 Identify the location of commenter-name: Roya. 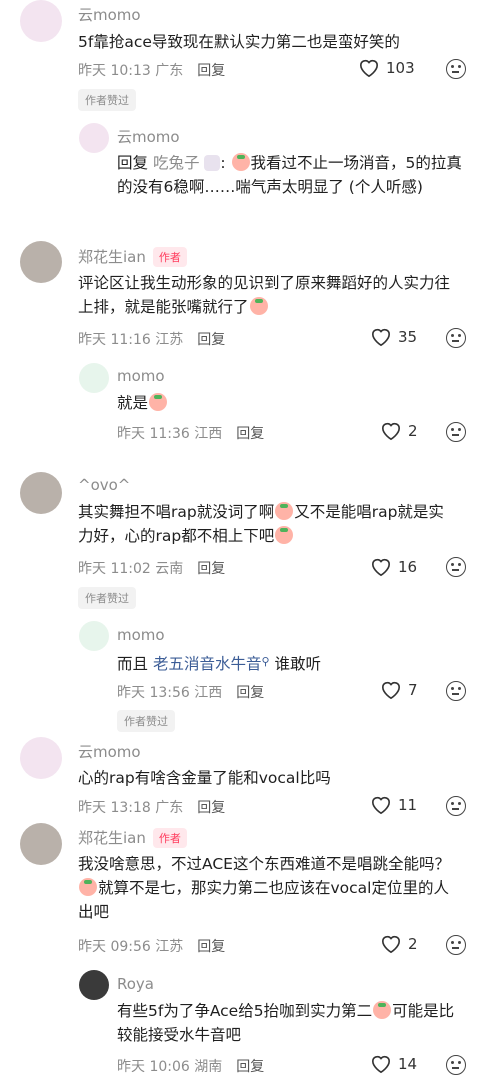
(135, 984).